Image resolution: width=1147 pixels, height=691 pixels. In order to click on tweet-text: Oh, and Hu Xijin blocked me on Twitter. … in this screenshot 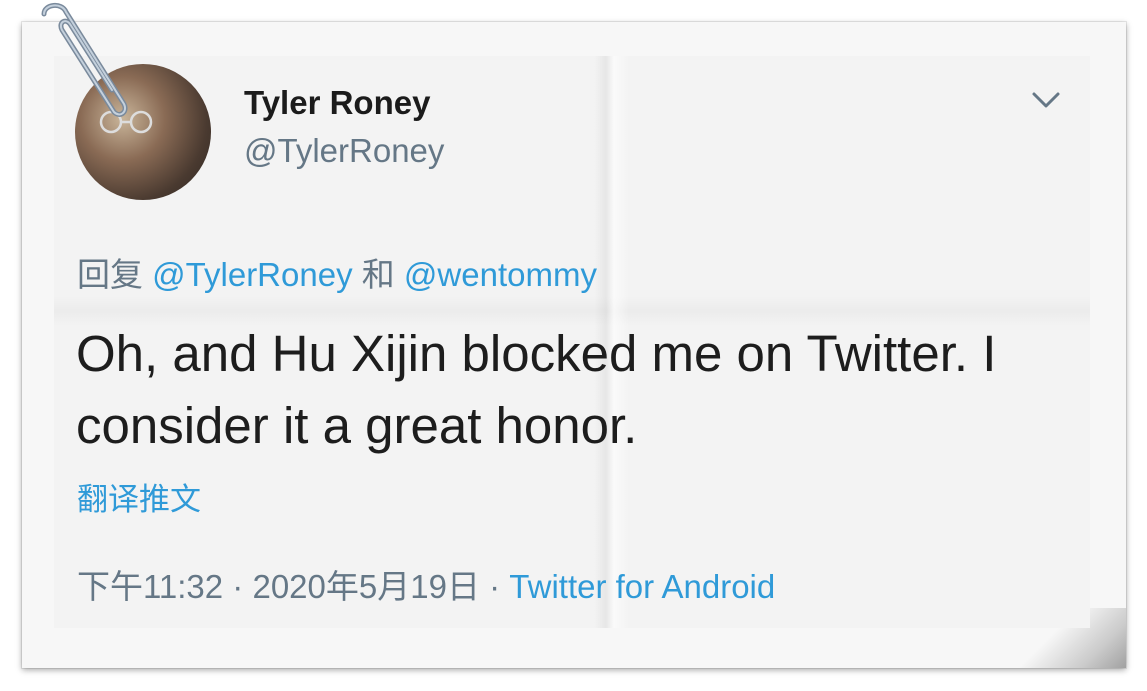, I will do `click(536, 389)`.